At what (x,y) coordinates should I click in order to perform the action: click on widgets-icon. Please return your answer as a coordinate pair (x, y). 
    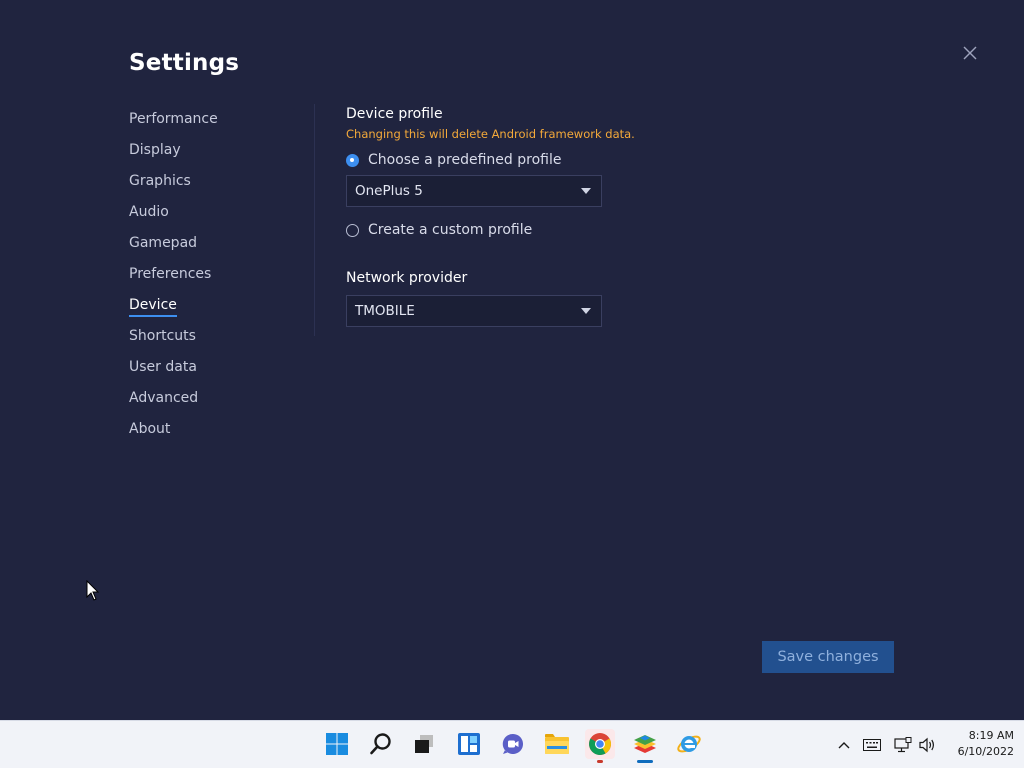
    Looking at the image, I should click on (469, 744).